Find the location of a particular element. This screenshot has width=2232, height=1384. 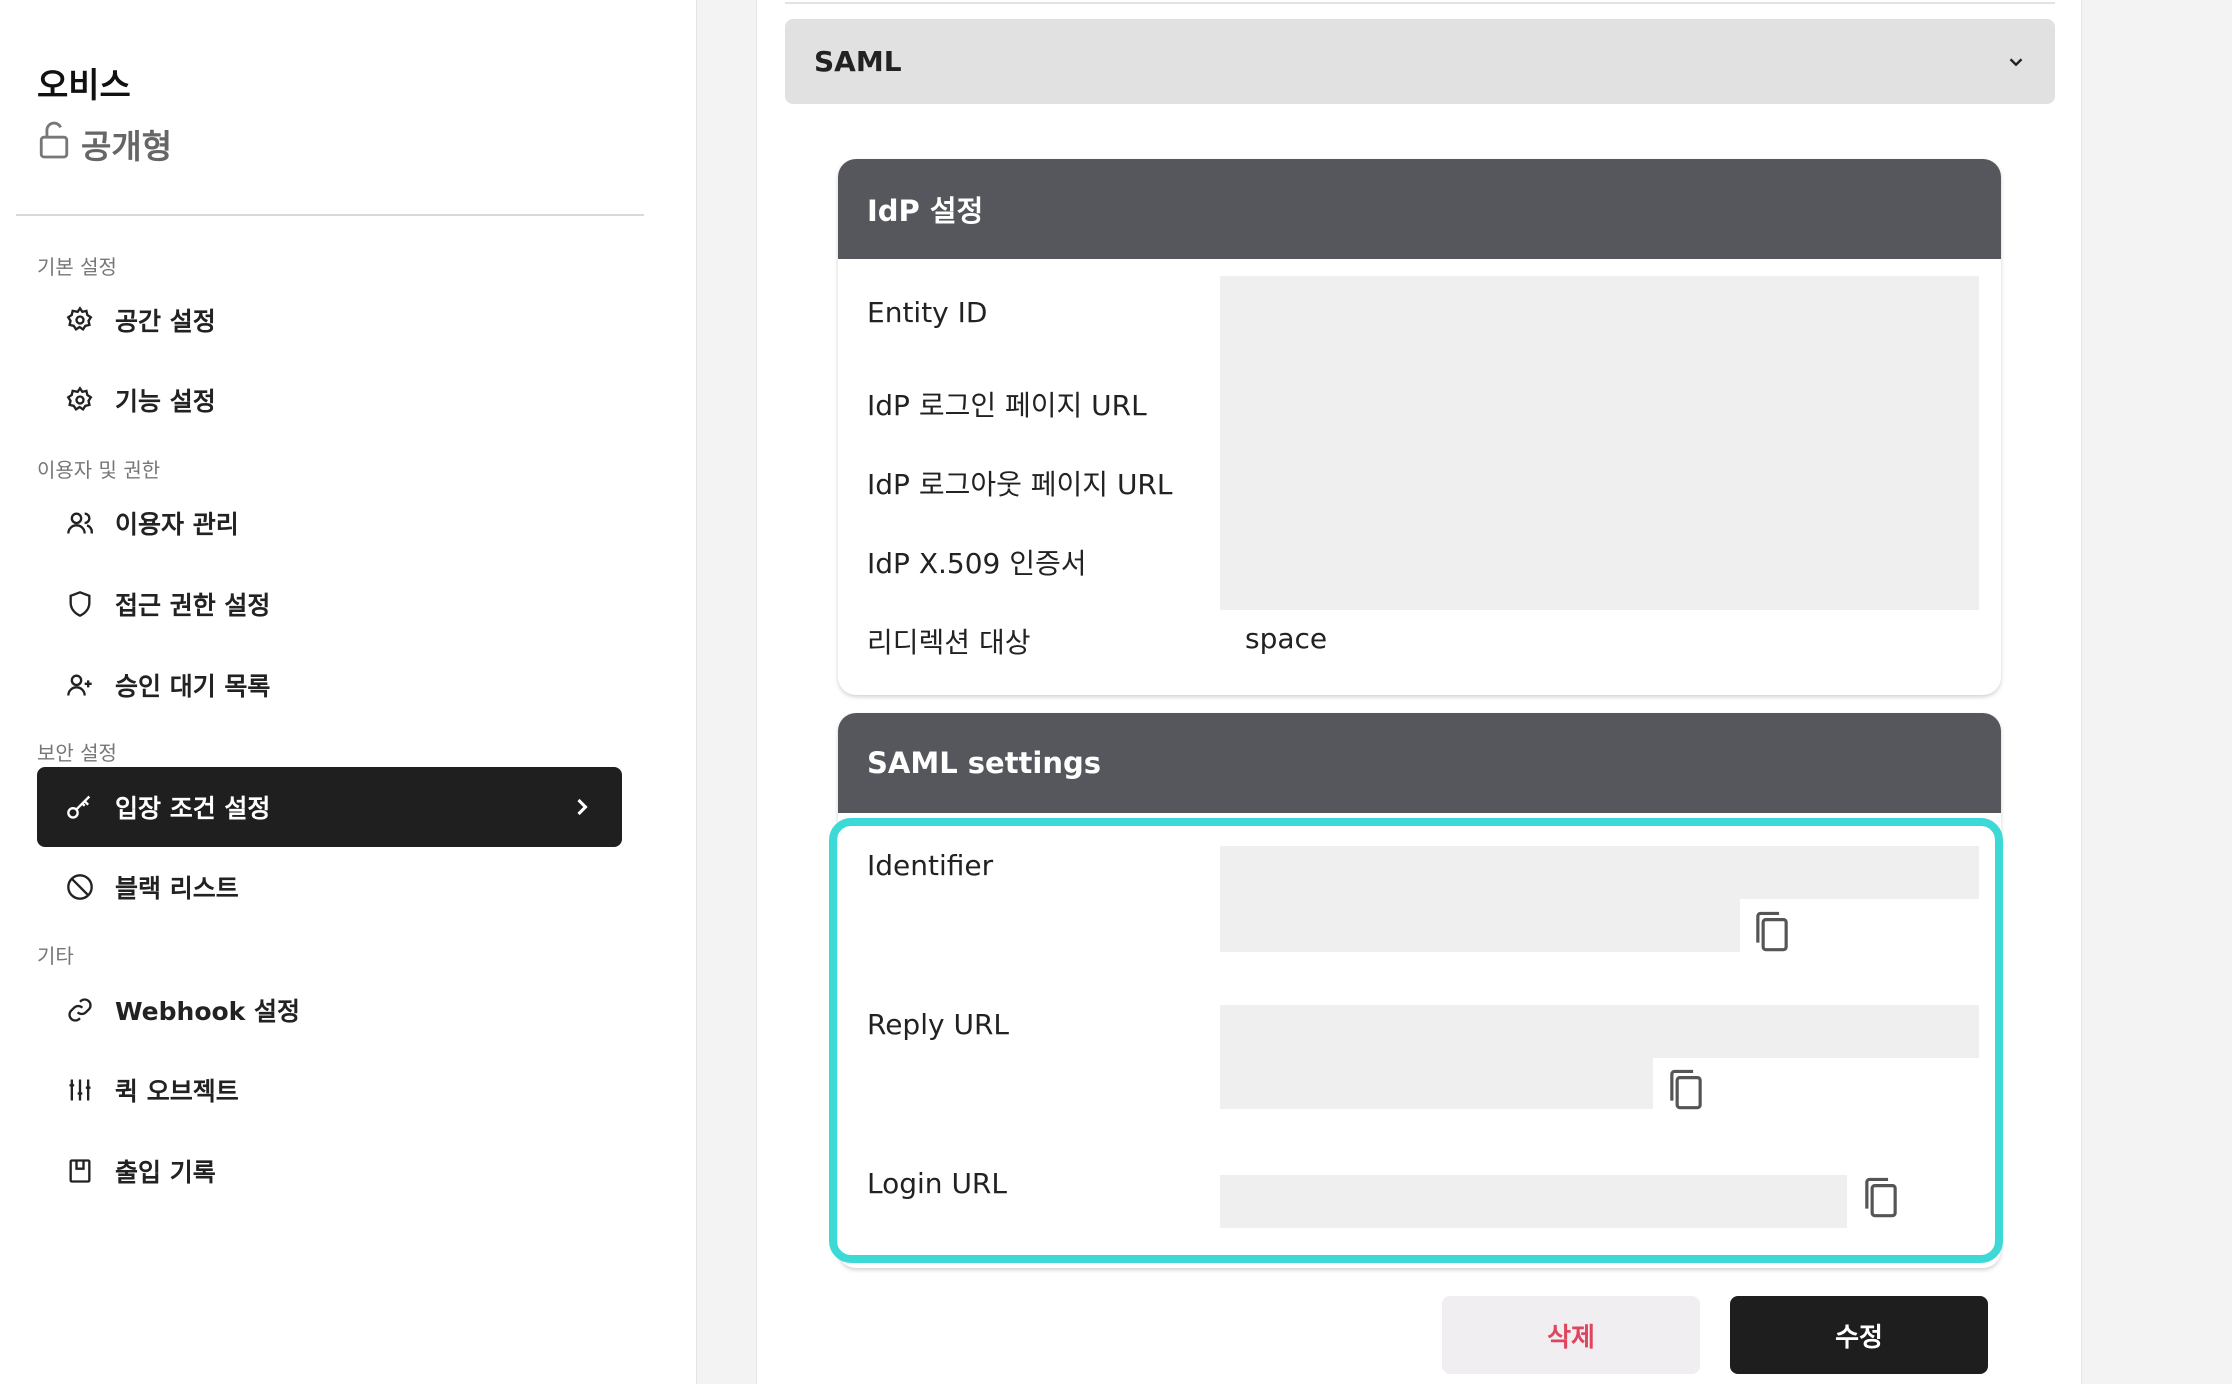

sidebar-item-space-settings: 공간 설정 is located at coordinates (329, 320).